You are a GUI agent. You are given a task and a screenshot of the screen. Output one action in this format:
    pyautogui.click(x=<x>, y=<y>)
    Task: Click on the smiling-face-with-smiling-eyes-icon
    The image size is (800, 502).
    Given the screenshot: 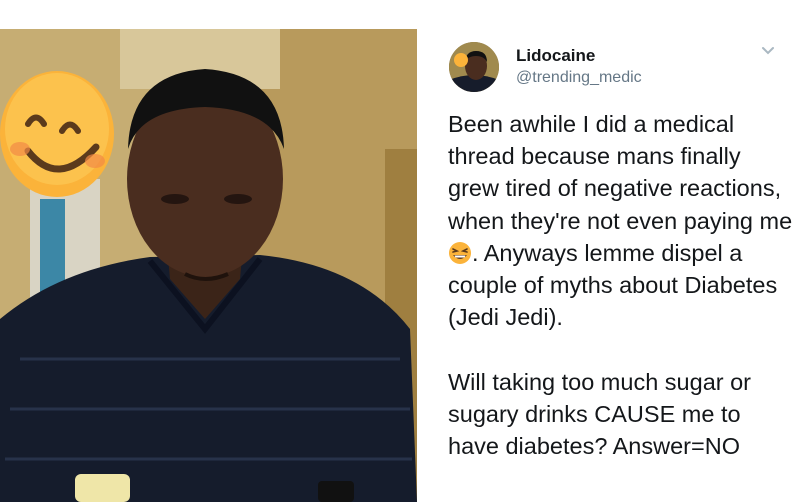 What is the action you would take?
    pyautogui.click(x=57, y=134)
    